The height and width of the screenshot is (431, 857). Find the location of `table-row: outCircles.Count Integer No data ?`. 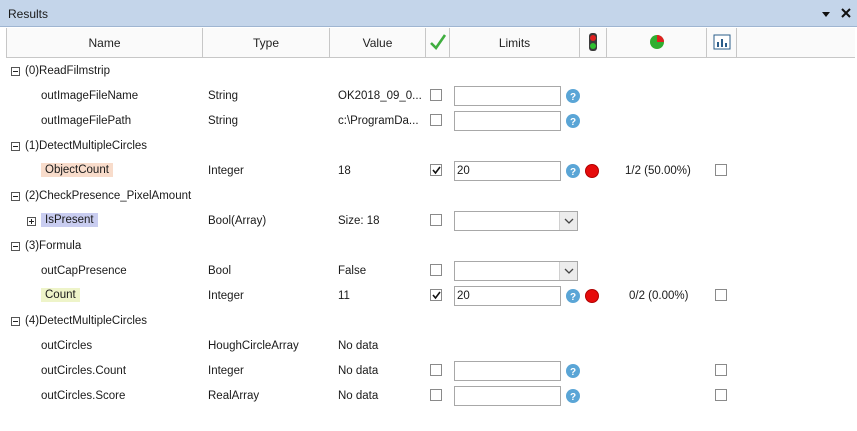

table-row: outCircles.Count Integer No data ? is located at coordinates (430, 371).